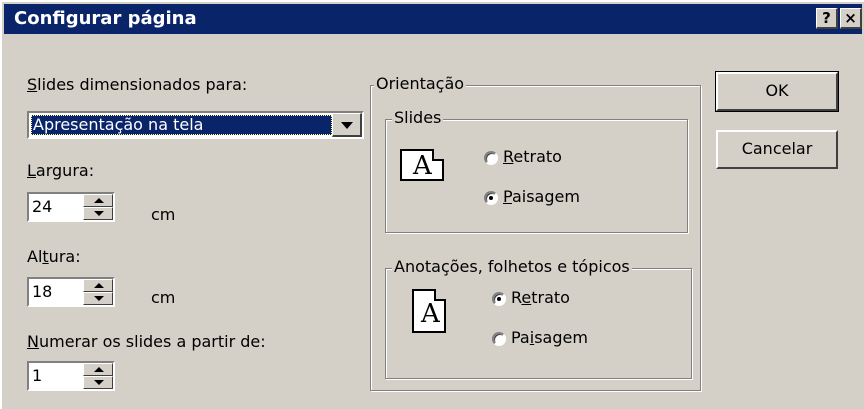  I want to click on mnemonic: S, so click(32, 84).